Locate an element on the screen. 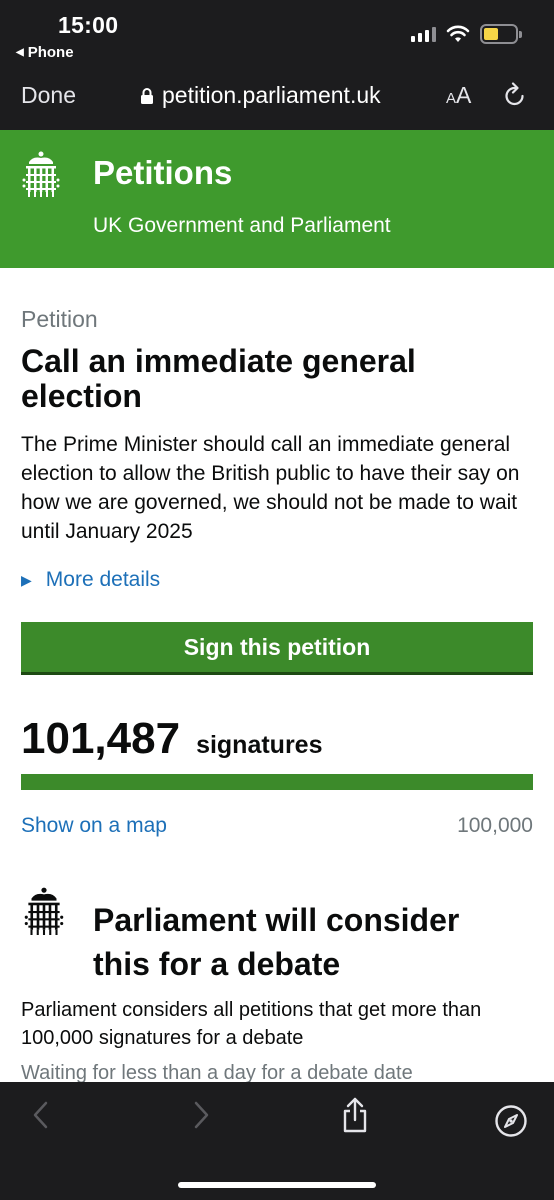 The width and height of the screenshot is (554, 1200). signature-progress-bar is located at coordinates (277, 782).